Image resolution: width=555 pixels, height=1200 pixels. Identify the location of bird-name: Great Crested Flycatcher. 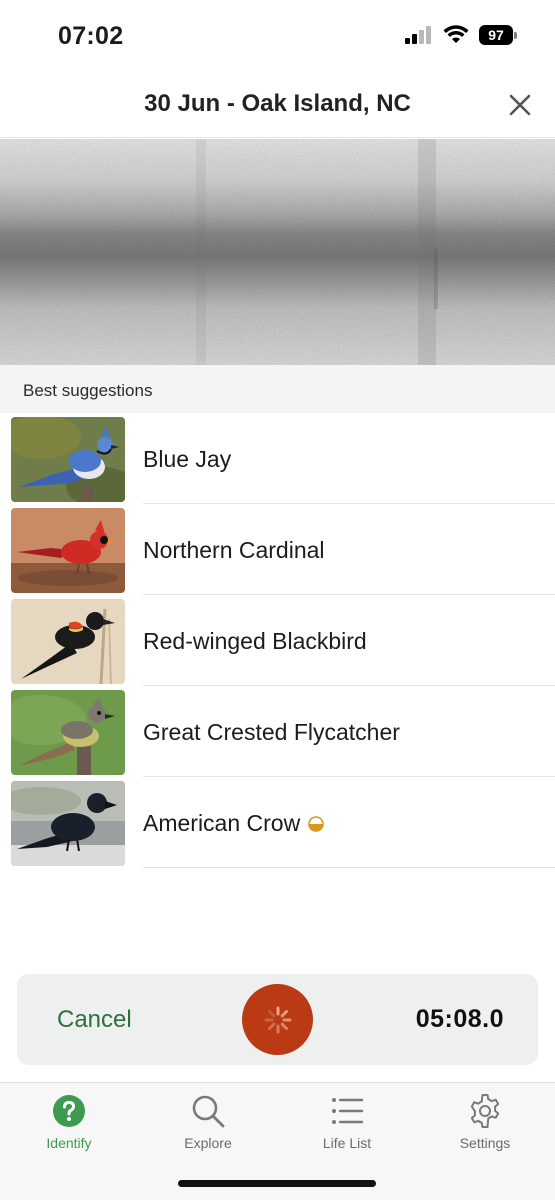
(271, 732).